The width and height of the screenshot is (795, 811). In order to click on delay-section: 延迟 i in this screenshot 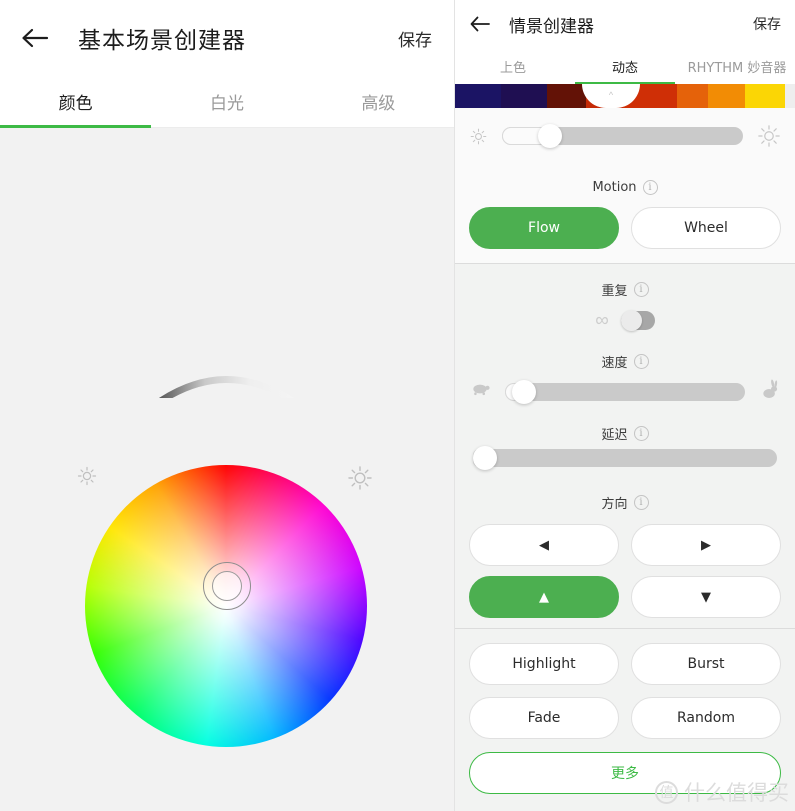, I will do `click(625, 442)`.